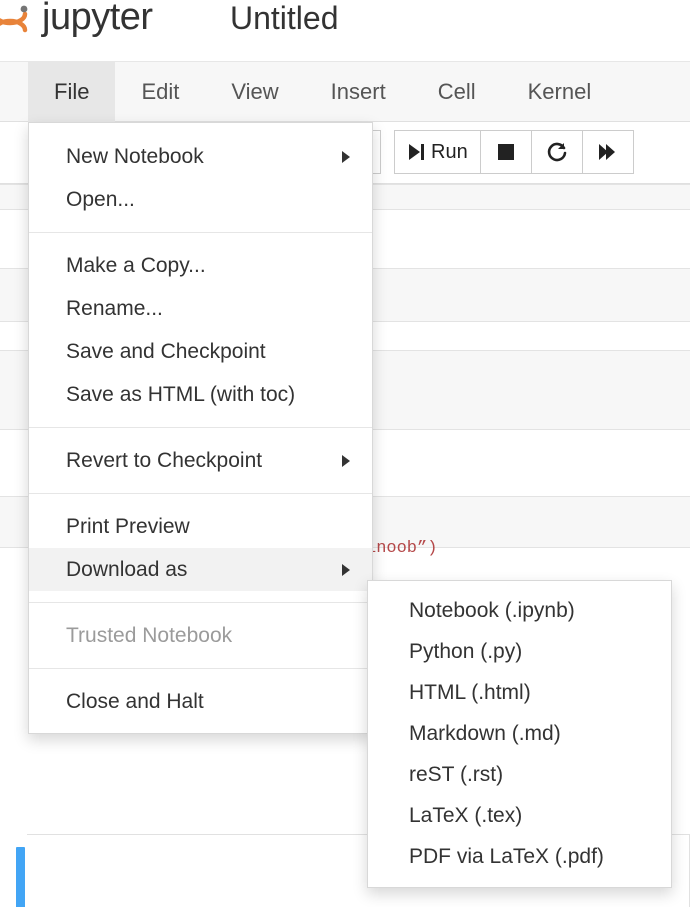  Describe the element at coordinates (15, 22) in the screenshot. I see `jupyter-logo` at that location.